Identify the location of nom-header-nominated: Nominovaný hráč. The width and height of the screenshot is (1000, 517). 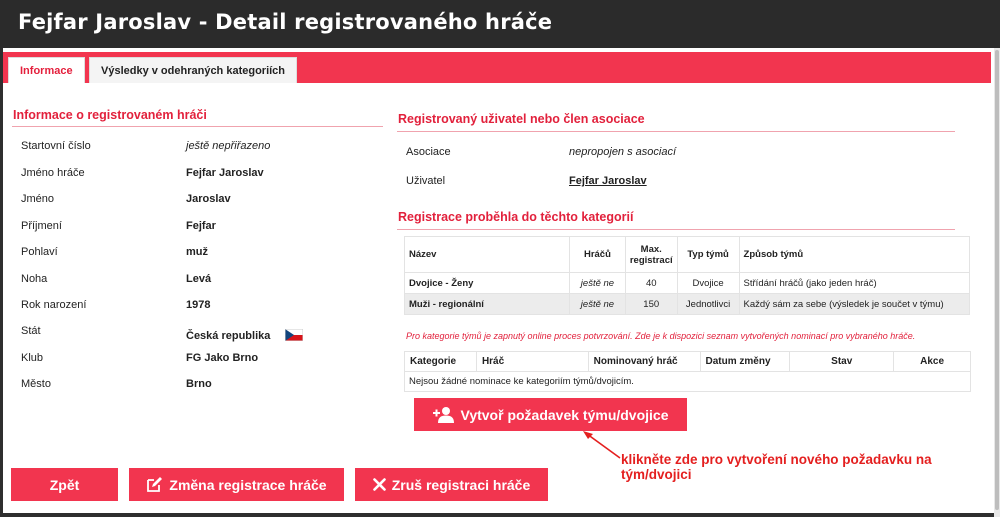
(644, 361).